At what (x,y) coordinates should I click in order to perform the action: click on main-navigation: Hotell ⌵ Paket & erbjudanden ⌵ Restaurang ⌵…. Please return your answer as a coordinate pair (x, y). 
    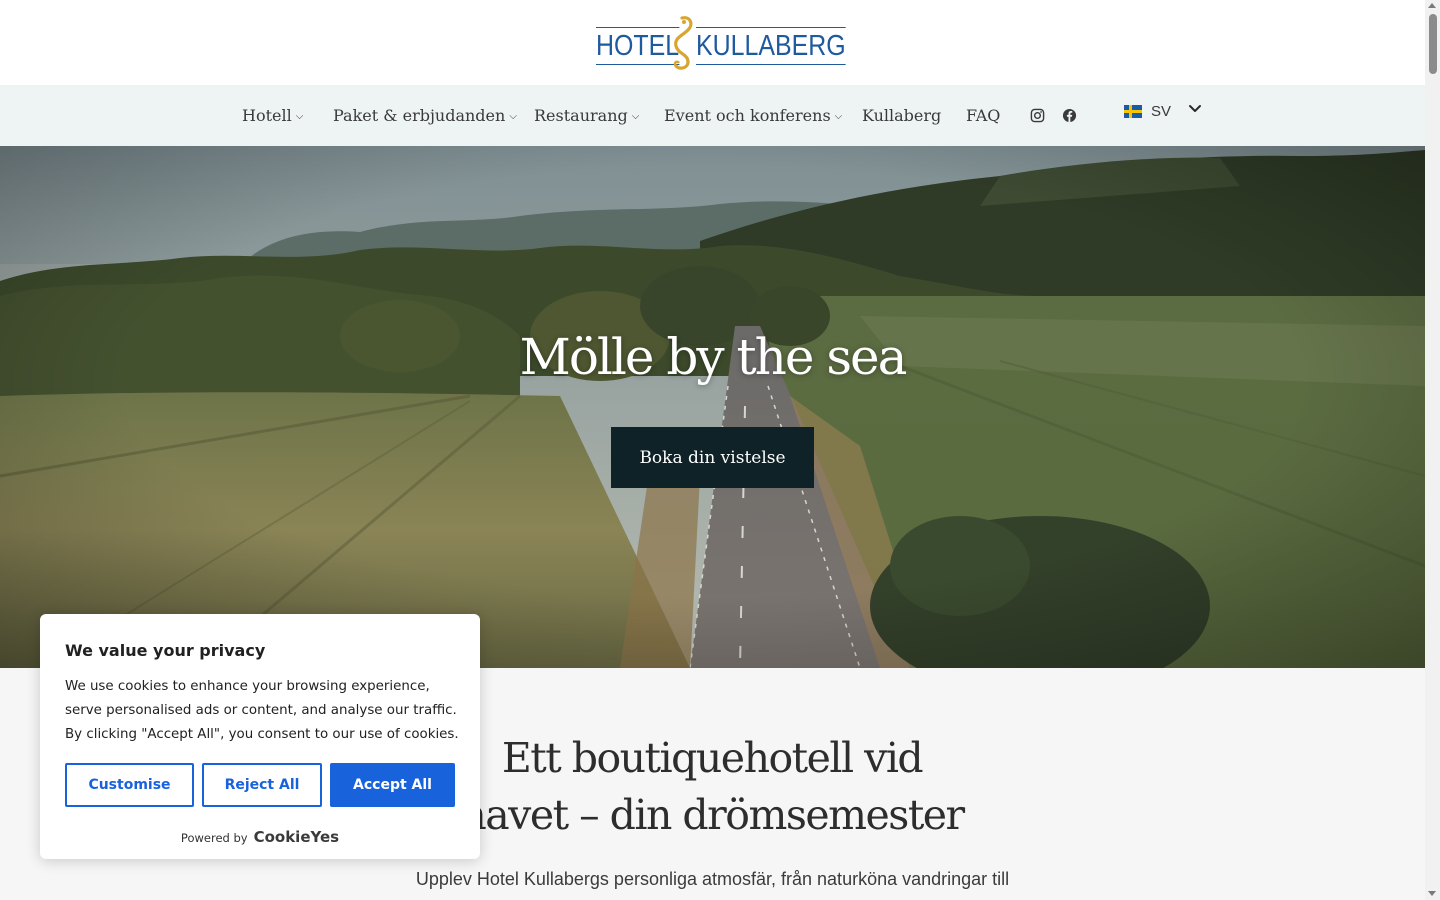
    Looking at the image, I should click on (712, 115).